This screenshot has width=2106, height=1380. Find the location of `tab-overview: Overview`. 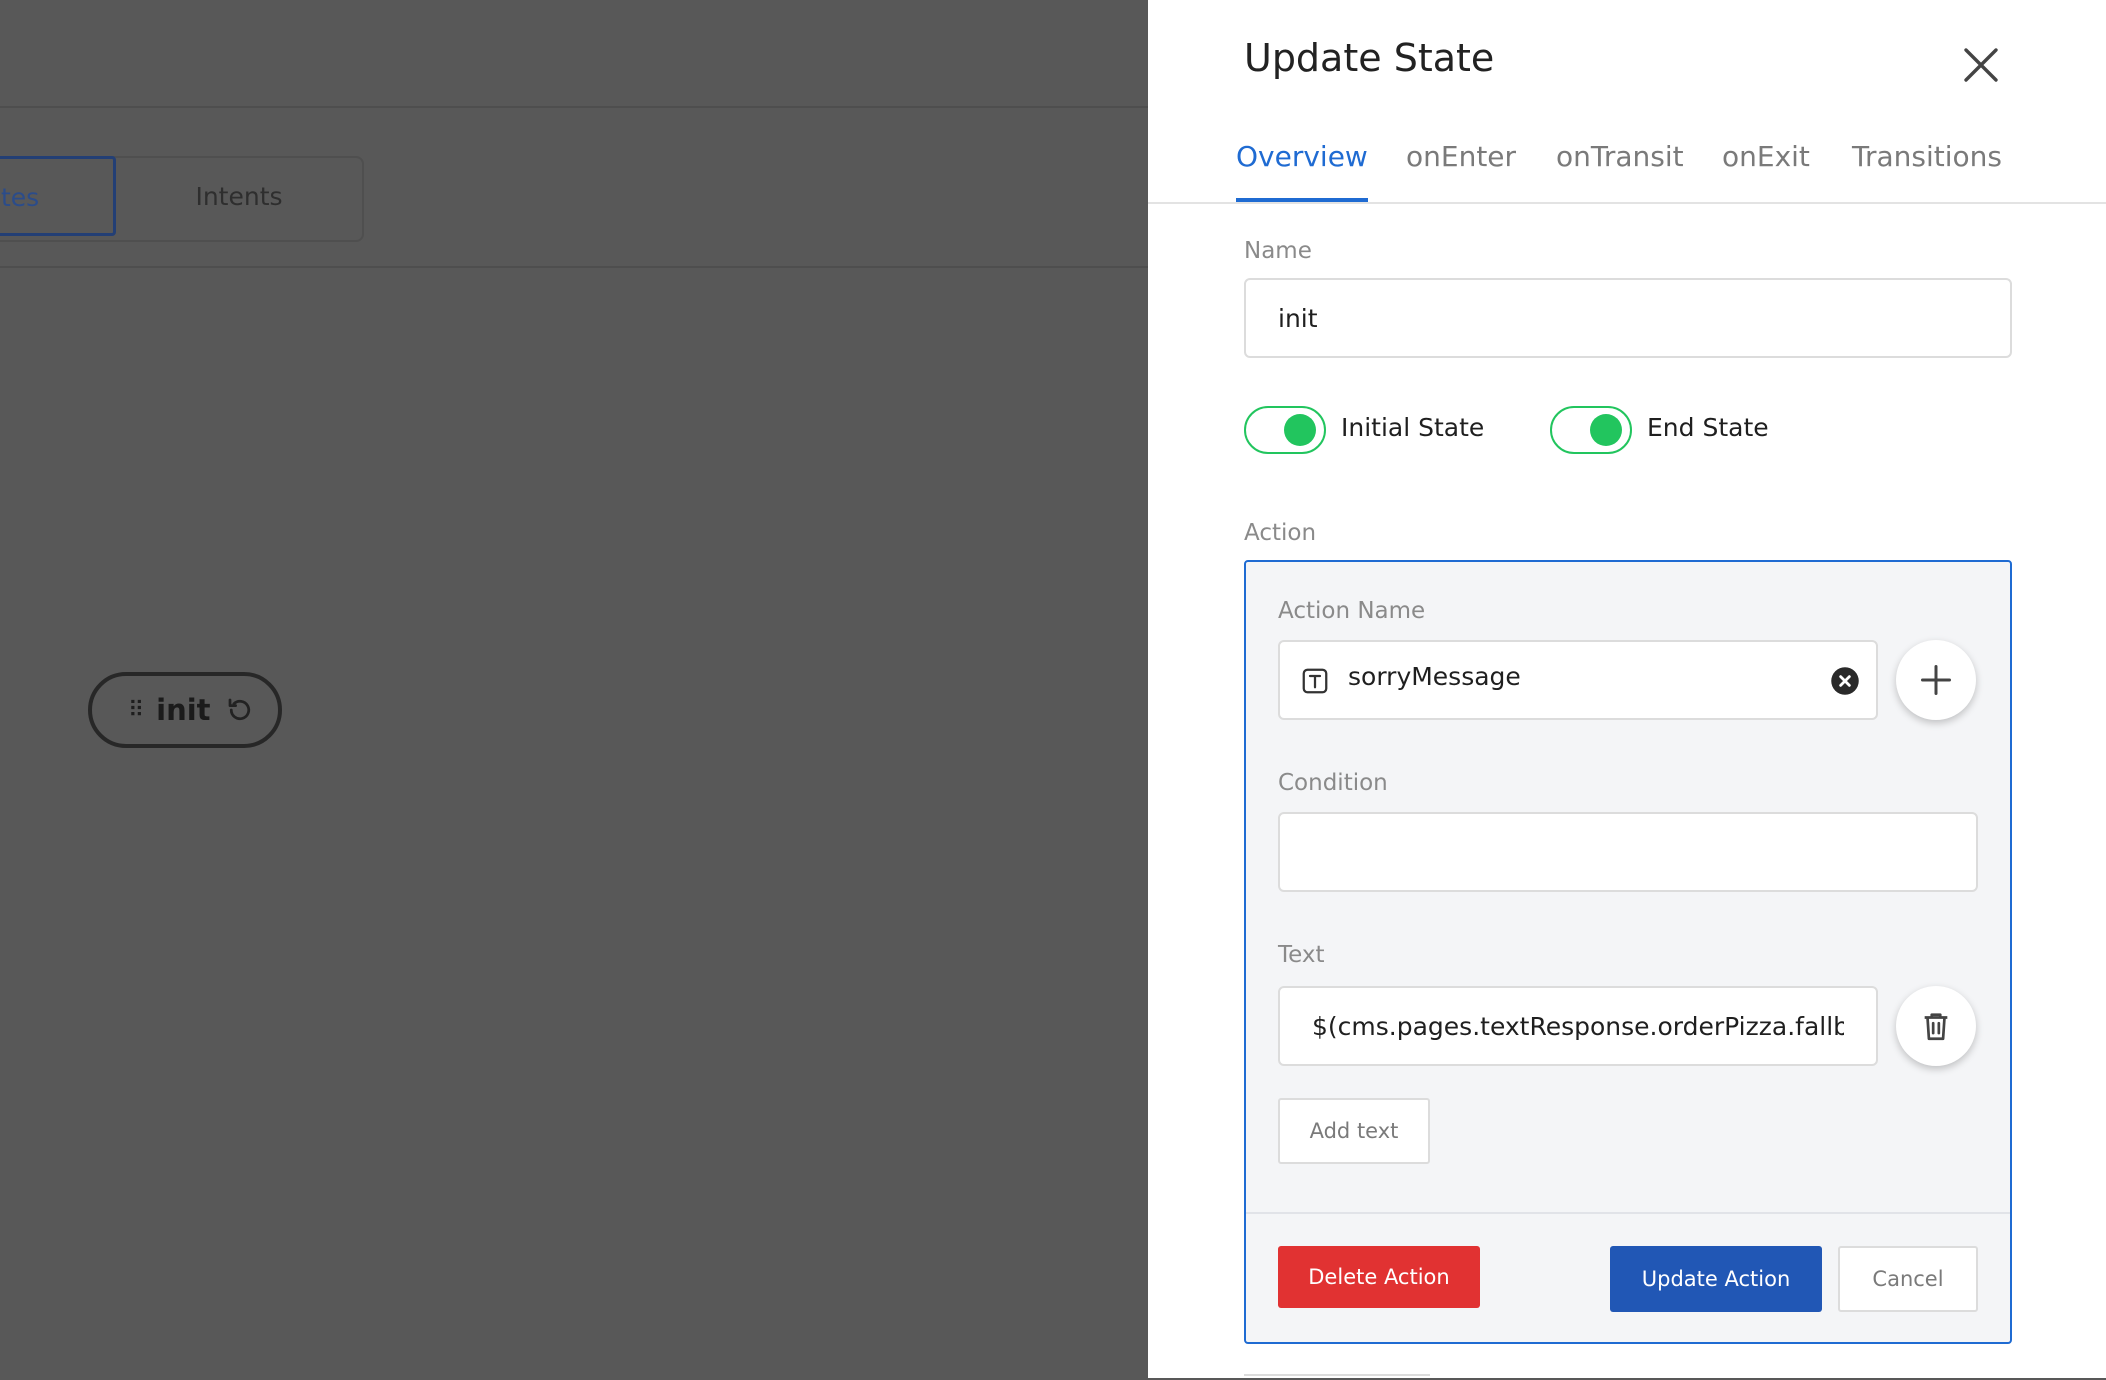

tab-overview: Overview is located at coordinates (1302, 171).